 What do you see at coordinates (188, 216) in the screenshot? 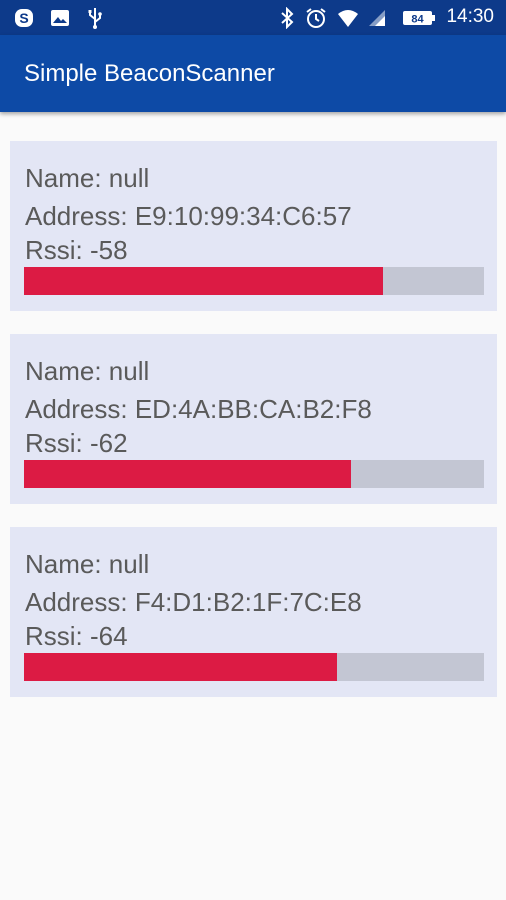
I see `beacon-address: Address: E9:10:99:34:C6:57` at bounding box center [188, 216].